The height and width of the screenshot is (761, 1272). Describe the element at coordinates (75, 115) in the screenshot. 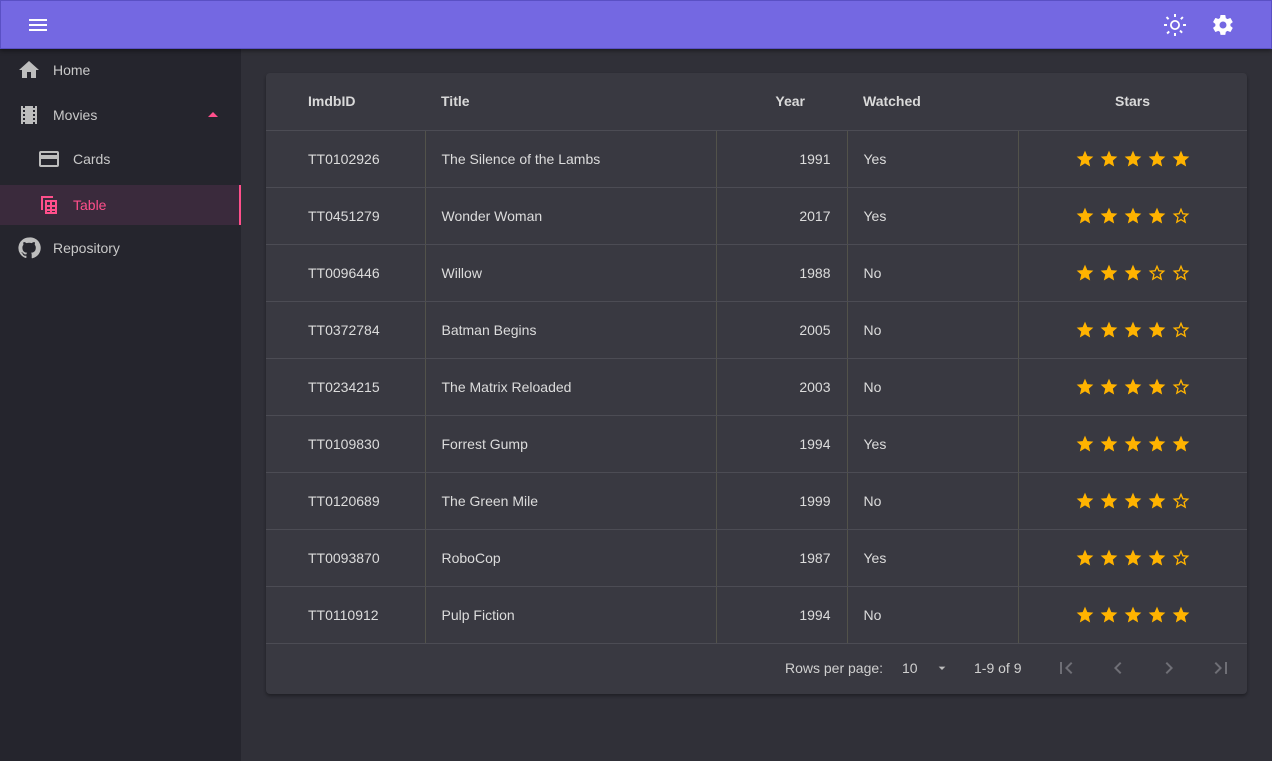

I see `sidebar-item-label: Movies` at that location.